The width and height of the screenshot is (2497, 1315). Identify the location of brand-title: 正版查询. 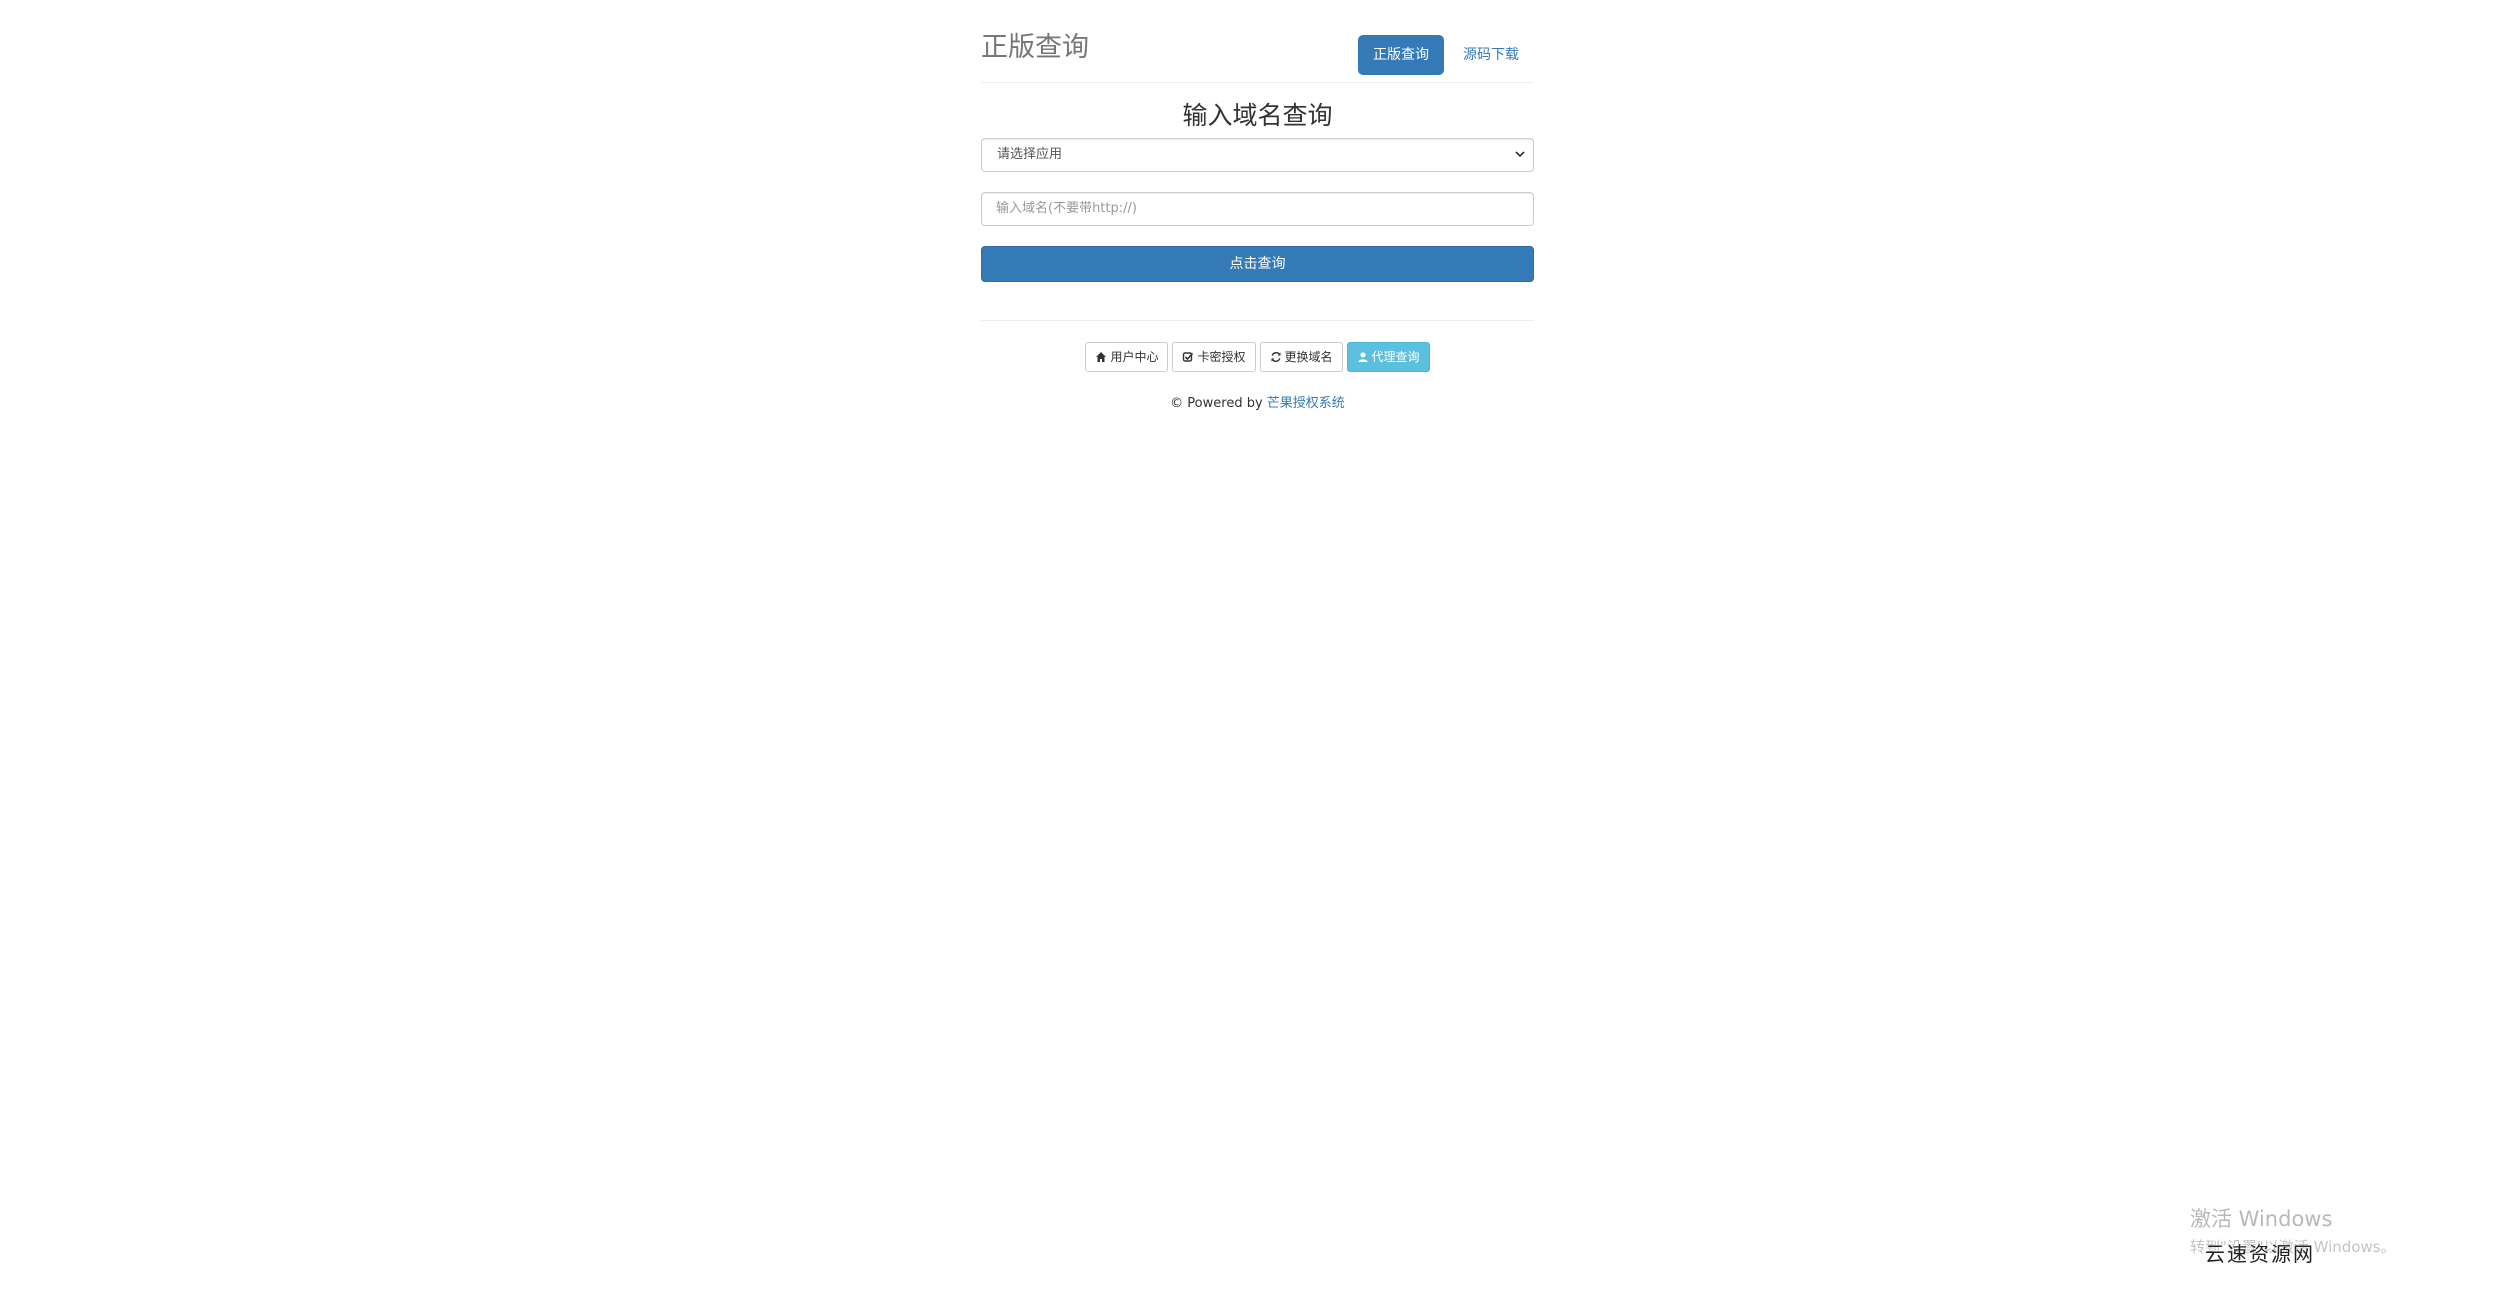
(1035, 47).